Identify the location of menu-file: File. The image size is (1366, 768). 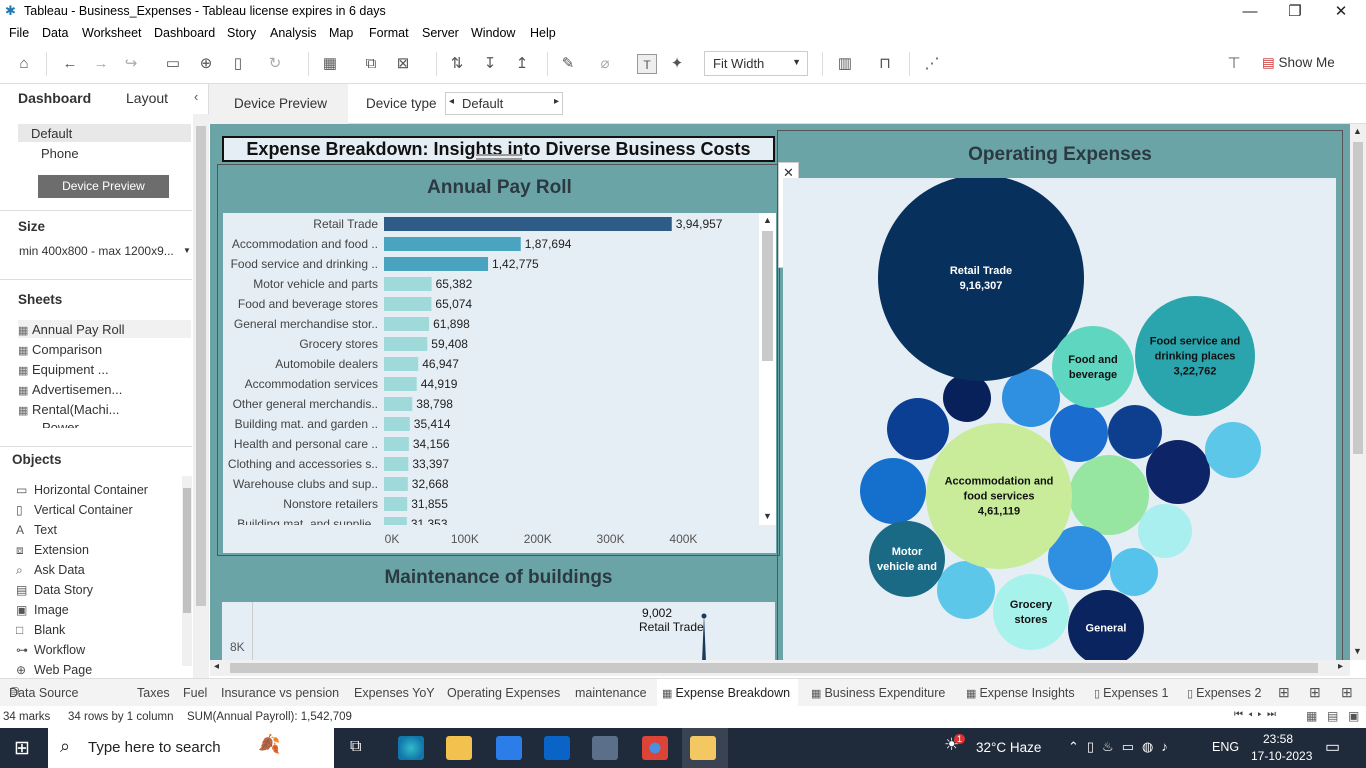
(19, 33).